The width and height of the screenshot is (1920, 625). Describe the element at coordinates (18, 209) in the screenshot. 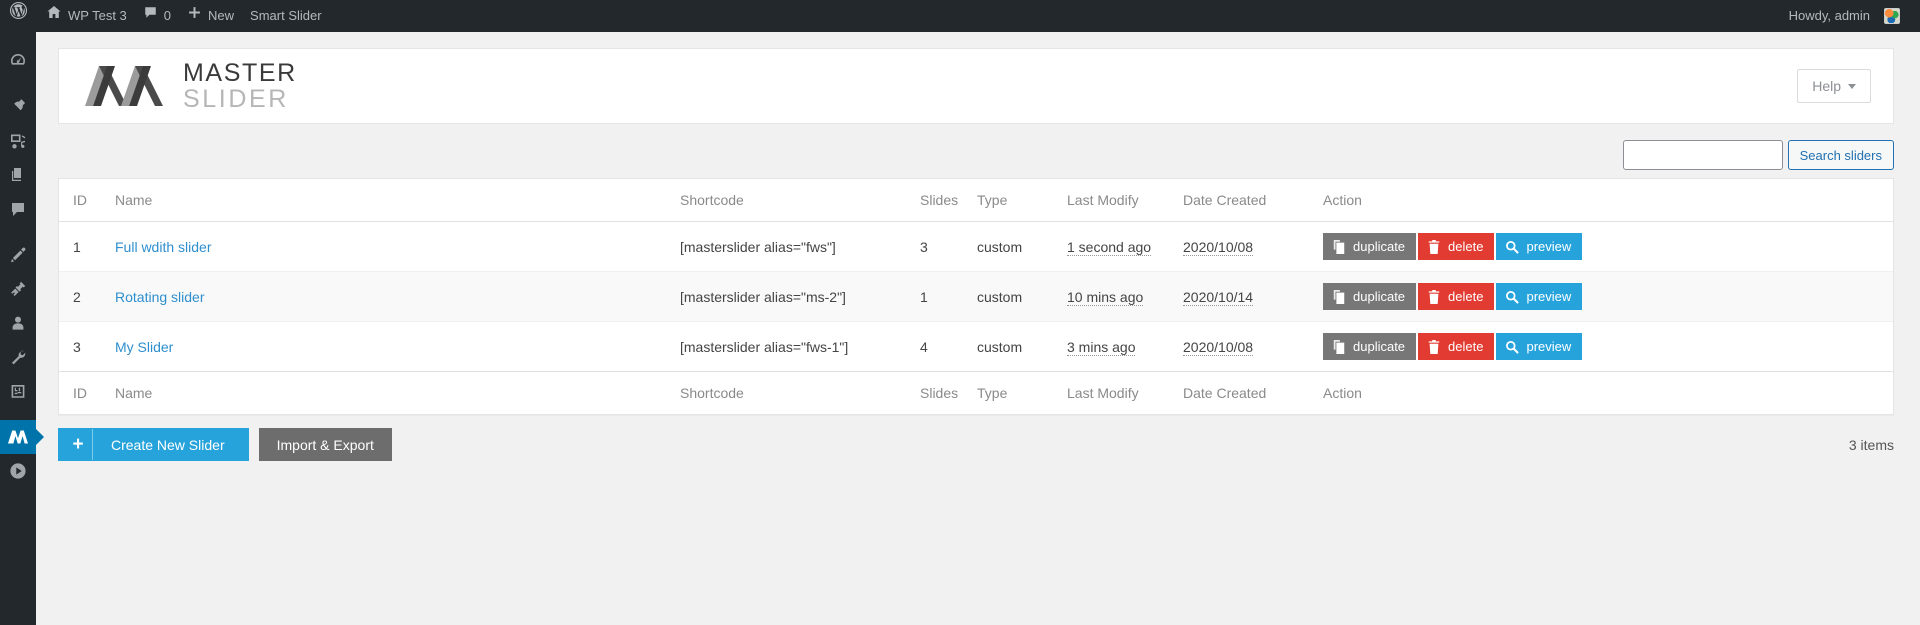

I see `sidebar-item-comments` at that location.